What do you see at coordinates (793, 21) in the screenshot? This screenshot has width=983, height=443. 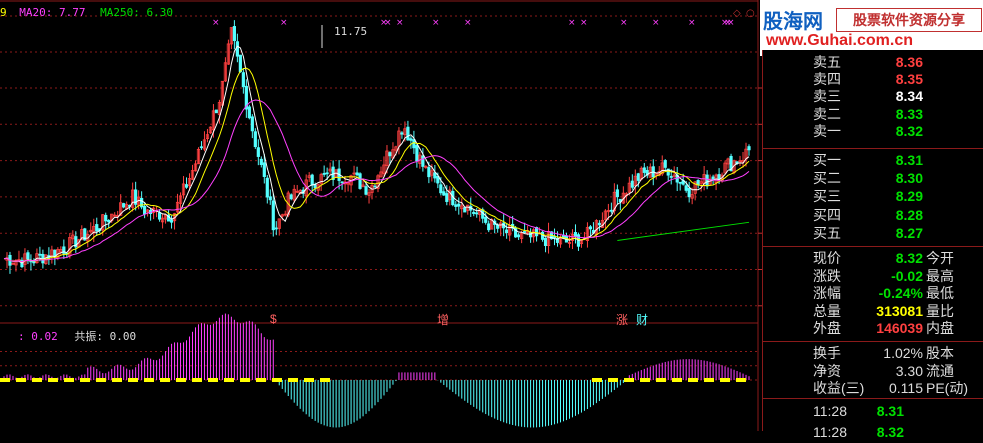 I see `logo-brand: 股海网` at bounding box center [793, 21].